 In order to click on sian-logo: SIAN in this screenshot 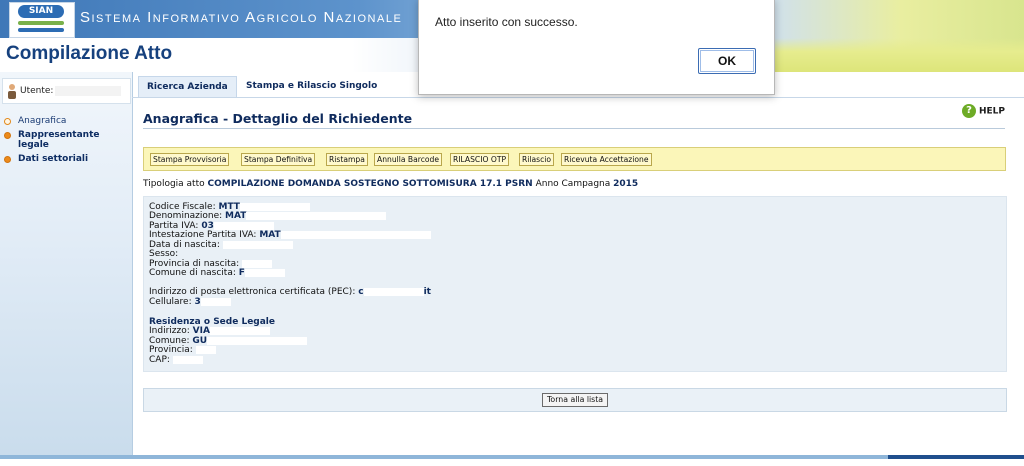, I will do `click(42, 20)`.